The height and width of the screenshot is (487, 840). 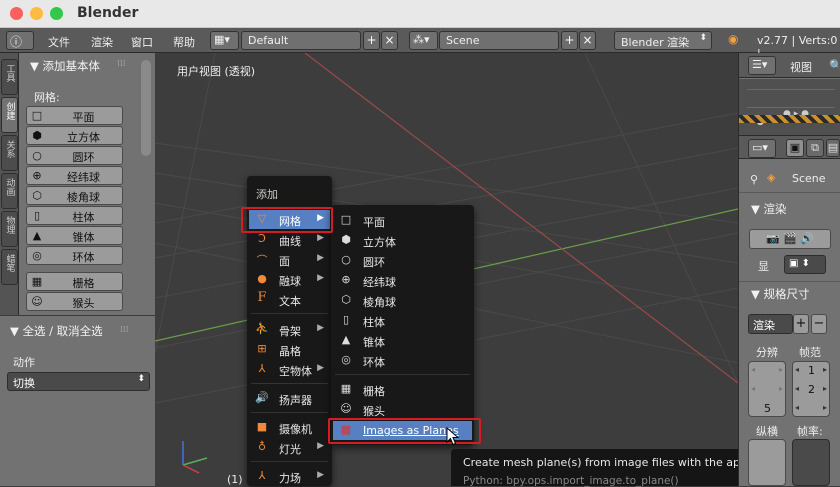 I want to click on add-plane-button: □ 平面, so click(x=74, y=115).